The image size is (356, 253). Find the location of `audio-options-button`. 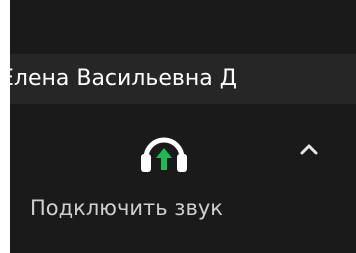

audio-options-button is located at coordinates (309, 149).